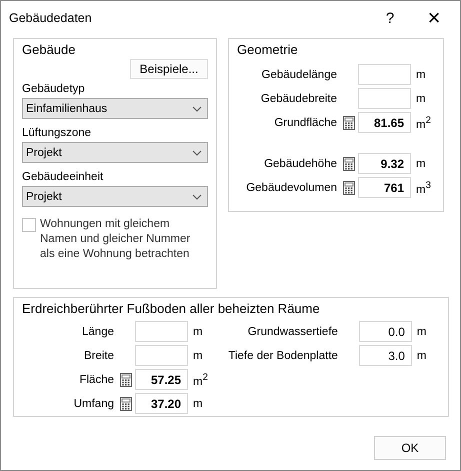  What do you see at coordinates (49, 49) in the screenshot?
I see `group-title: Gebäude` at bounding box center [49, 49].